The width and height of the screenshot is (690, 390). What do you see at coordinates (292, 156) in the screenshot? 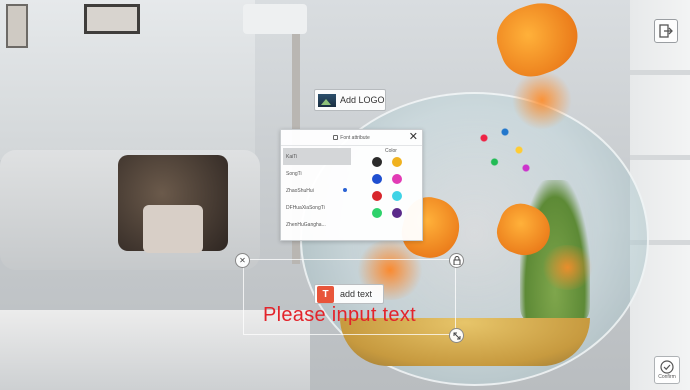
I see `font-item-label: KaiTi` at bounding box center [292, 156].